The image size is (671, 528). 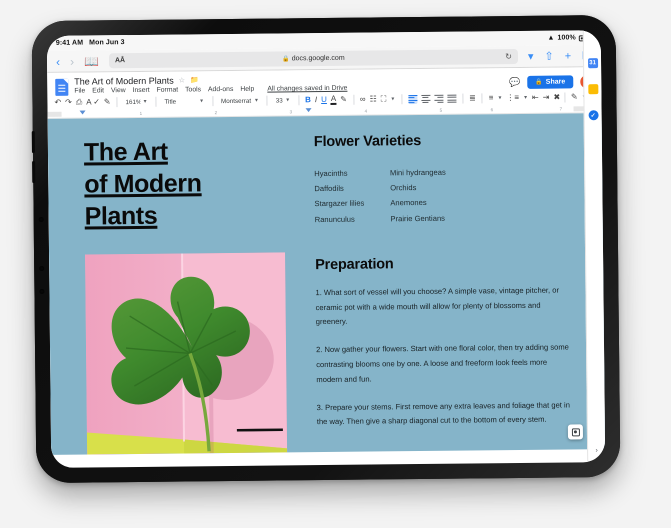 What do you see at coordinates (413, 99) in the screenshot?
I see `align-left-icon` at bounding box center [413, 99].